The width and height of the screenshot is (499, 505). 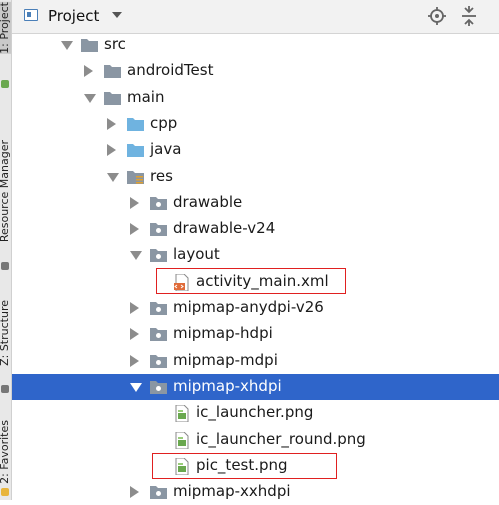 I want to click on tree-row-ic-launcher-png: ic_launcher.png, so click(x=255, y=413).